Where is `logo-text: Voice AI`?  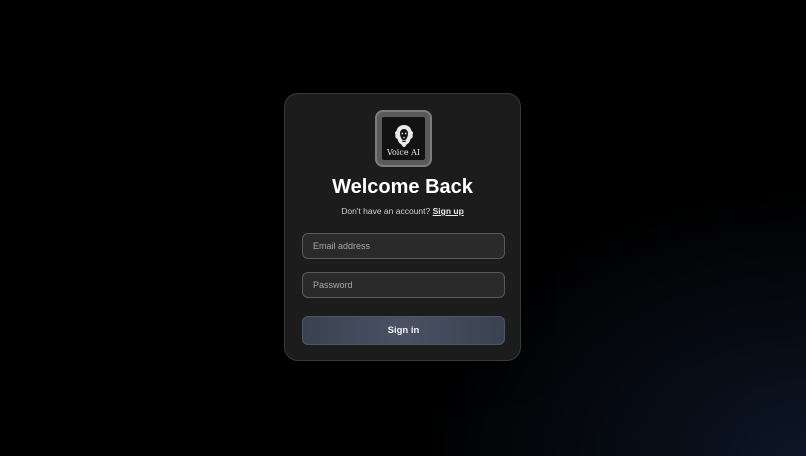
logo-text: Voice AI is located at coordinates (403, 152).